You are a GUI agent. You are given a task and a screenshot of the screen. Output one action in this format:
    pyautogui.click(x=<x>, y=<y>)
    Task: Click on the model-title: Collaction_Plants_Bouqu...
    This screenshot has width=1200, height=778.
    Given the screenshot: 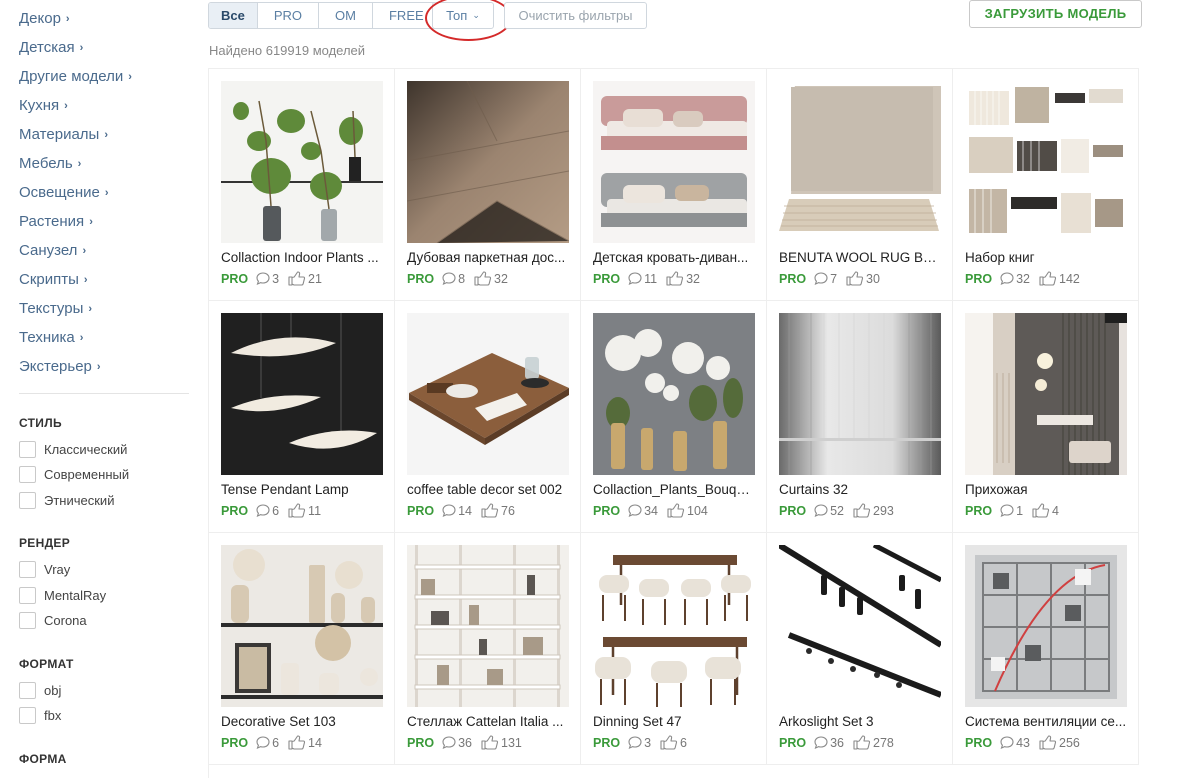 What is the action you would take?
    pyautogui.click(x=674, y=489)
    